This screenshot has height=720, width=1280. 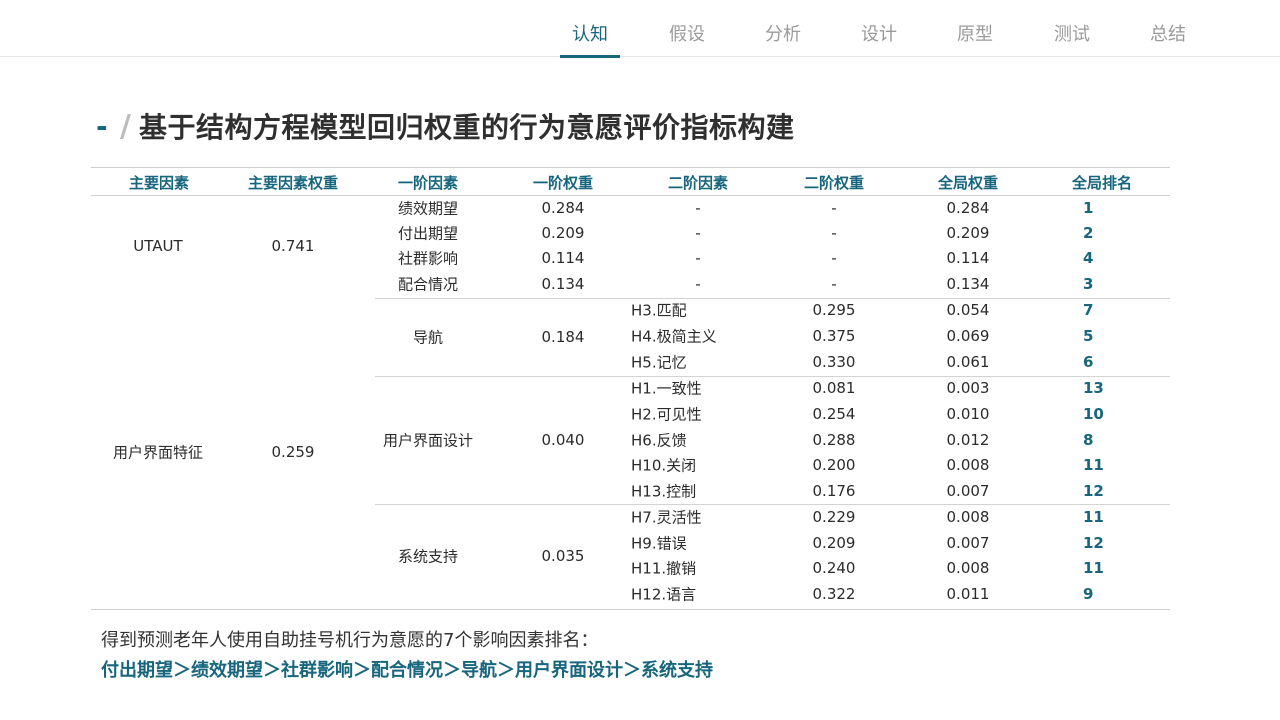 What do you see at coordinates (427, 556) in the screenshot?
I see `first-factor-system-support: 系统支持` at bounding box center [427, 556].